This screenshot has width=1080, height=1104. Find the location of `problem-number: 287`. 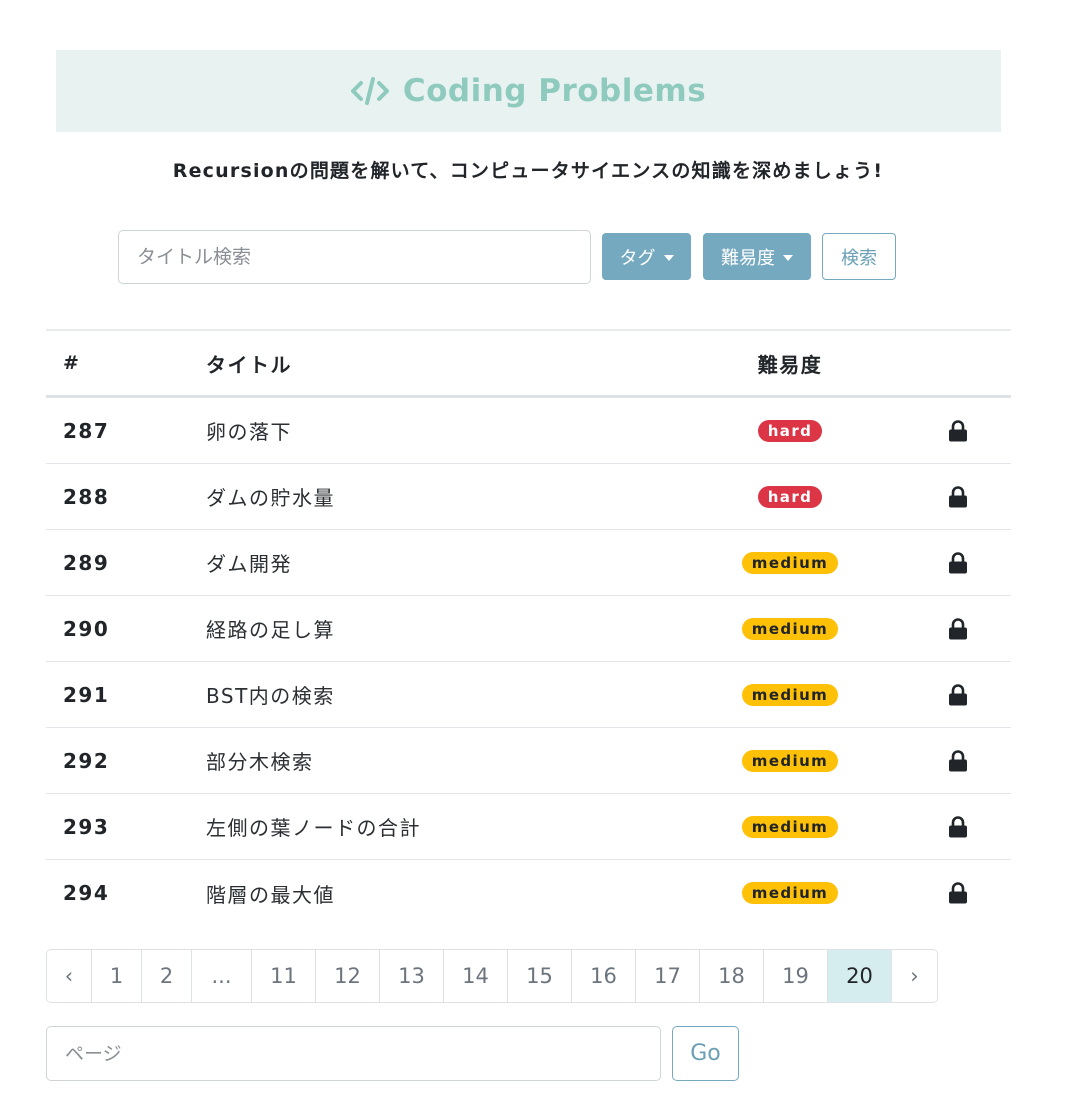

problem-number: 287 is located at coordinates (86, 430).